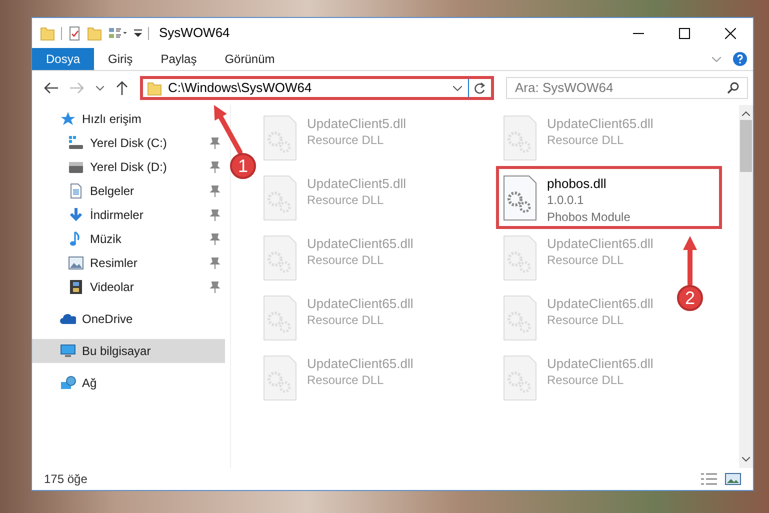 The image size is (769, 513). What do you see at coordinates (122, 88) in the screenshot?
I see `up-arrow-icon` at bounding box center [122, 88].